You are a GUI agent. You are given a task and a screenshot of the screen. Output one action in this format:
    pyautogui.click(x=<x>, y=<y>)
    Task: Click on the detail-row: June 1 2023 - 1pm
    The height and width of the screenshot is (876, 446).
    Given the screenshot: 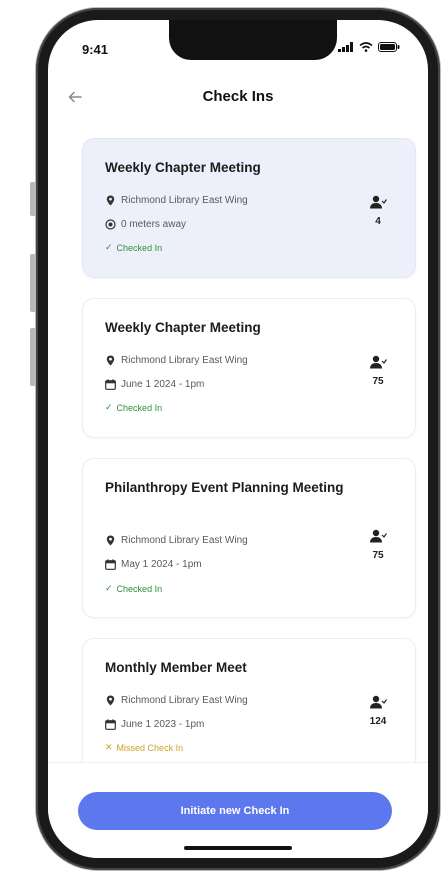 What is the action you would take?
    pyautogui.click(x=154, y=724)
    